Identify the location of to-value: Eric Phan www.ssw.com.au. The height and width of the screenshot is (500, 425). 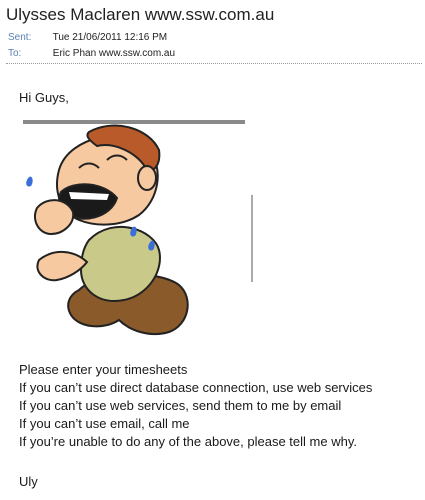
(114, 53).